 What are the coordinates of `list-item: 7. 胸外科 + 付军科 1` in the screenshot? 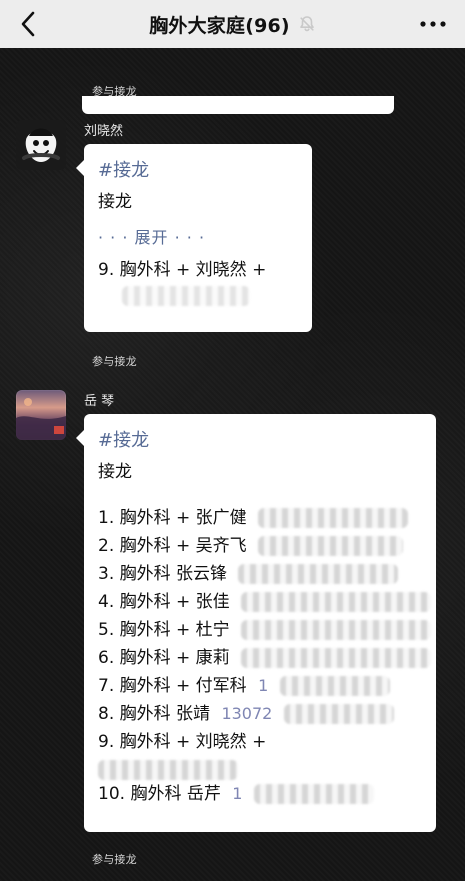 It's located at (260, 686).